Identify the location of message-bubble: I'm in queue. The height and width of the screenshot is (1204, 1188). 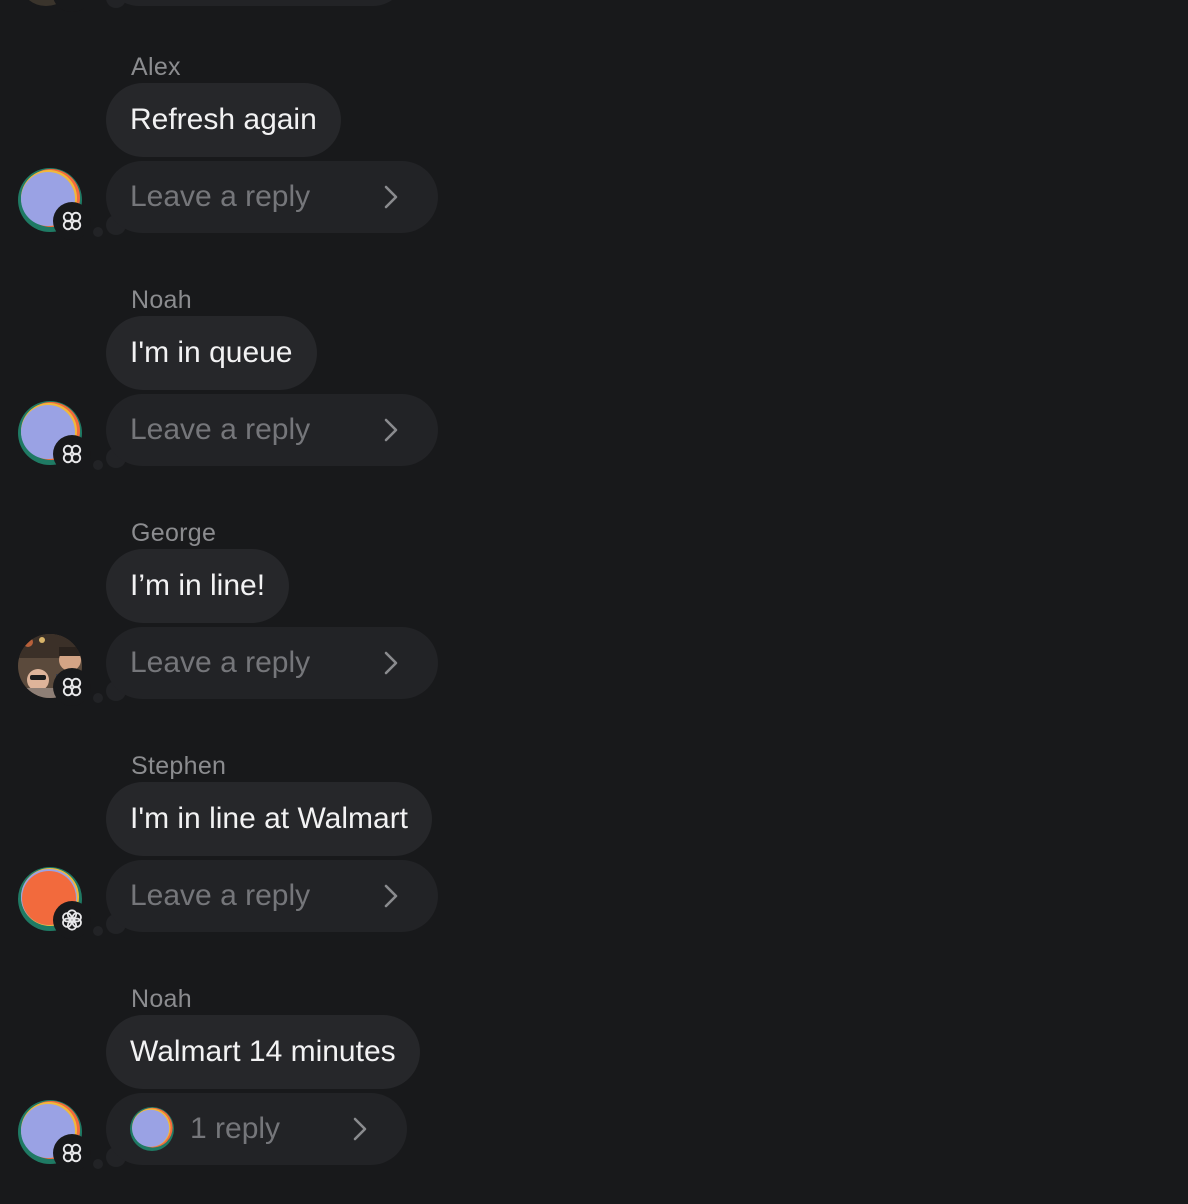
(211, 353).